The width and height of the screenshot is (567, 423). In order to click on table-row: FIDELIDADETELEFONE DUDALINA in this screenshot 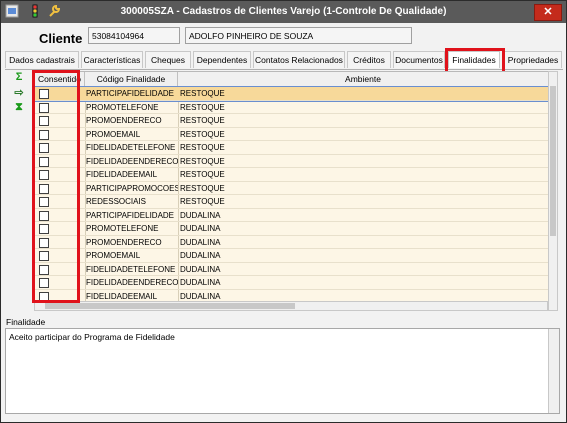, I will do `click(292, 269)`.